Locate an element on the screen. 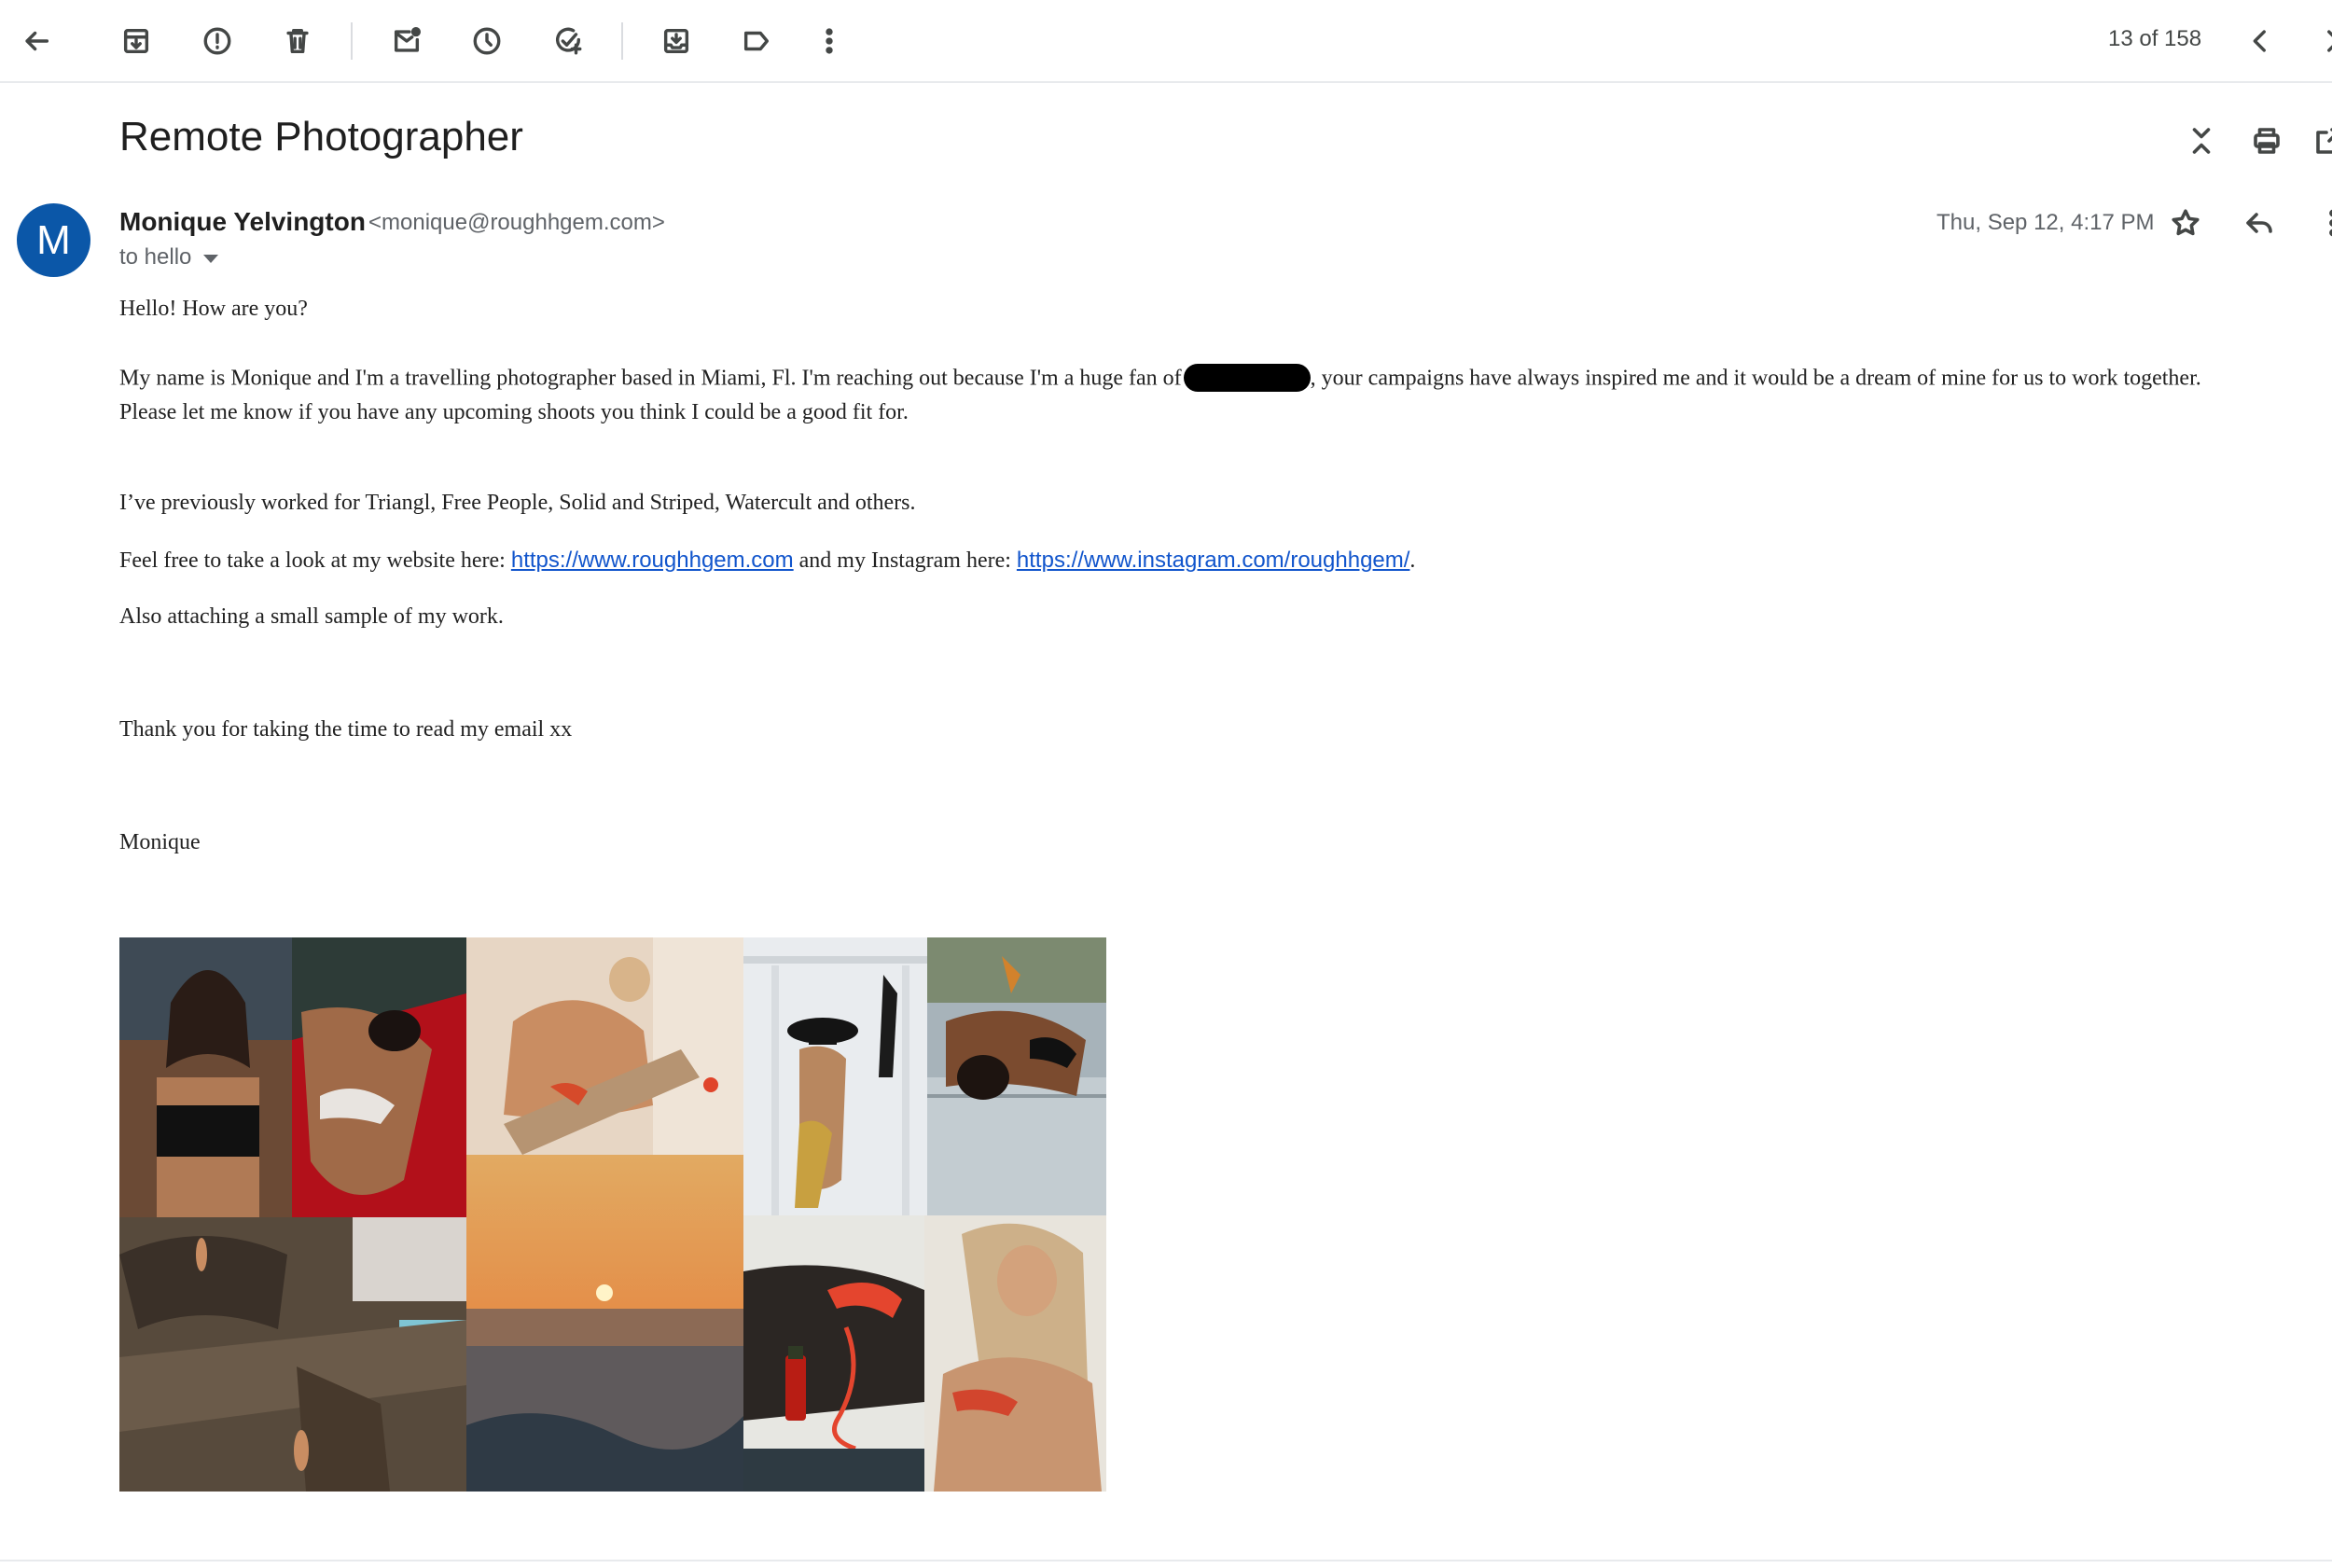 This screenshot has width=2332, height=1568. reply-icon is located at coordinates (2259, 223).